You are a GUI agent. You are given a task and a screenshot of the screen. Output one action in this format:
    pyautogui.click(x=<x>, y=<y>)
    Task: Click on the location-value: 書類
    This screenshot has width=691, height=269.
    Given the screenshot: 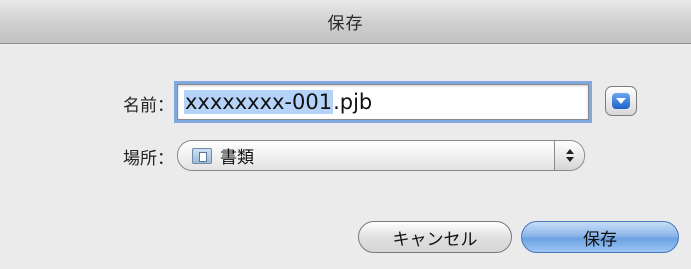 What is the action you would take?
    pyautogui.click(x=237, y=158)
    